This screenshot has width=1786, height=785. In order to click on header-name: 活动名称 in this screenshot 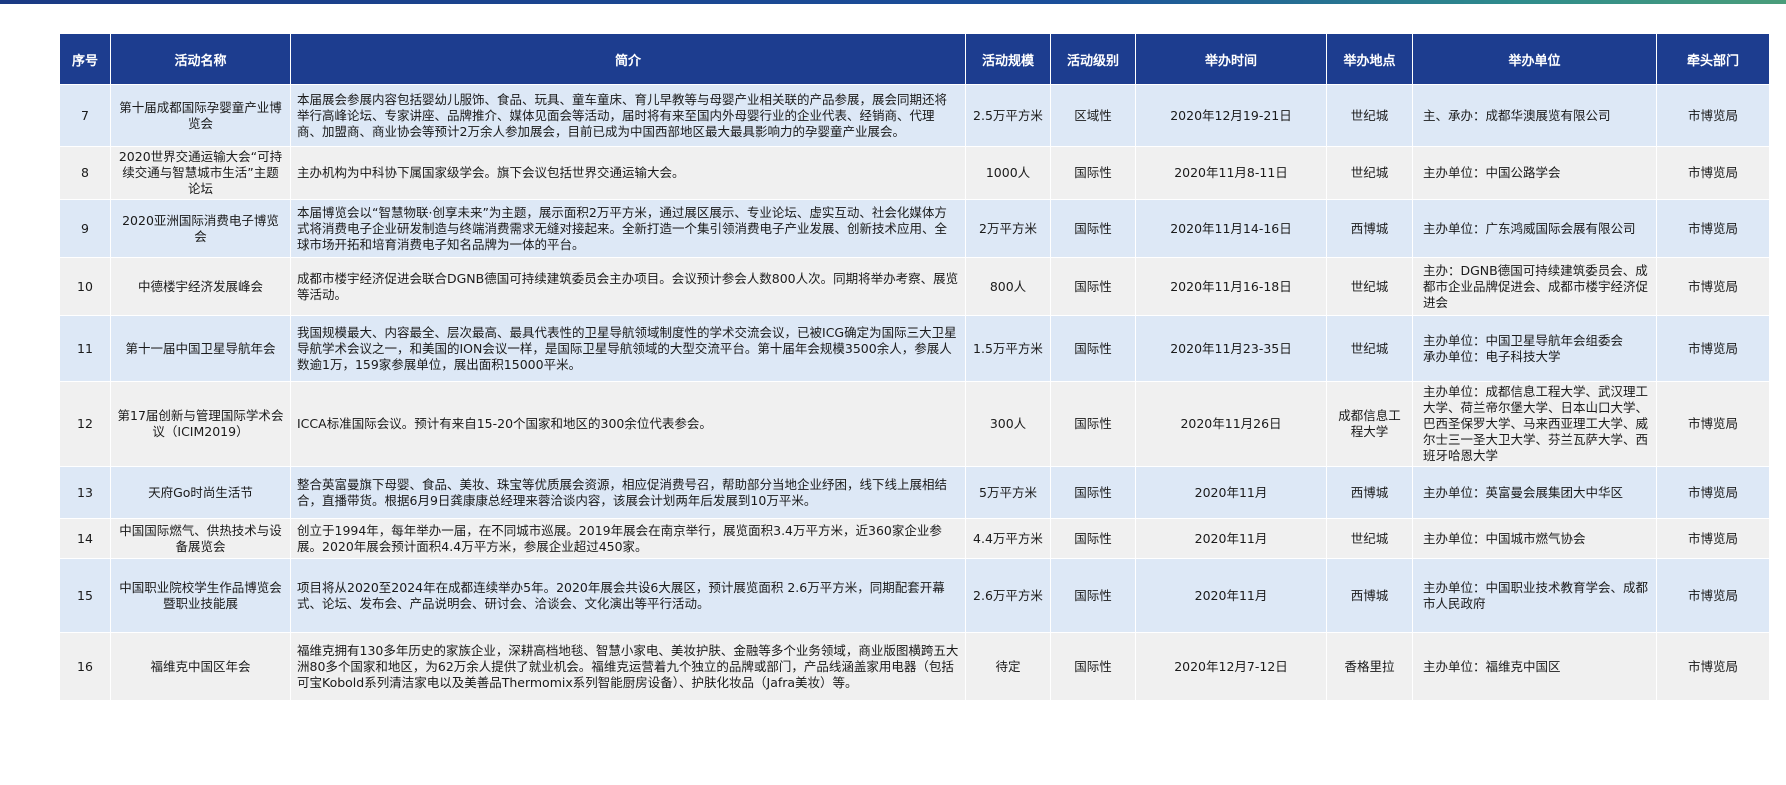, I will do `click(200, 59)`.